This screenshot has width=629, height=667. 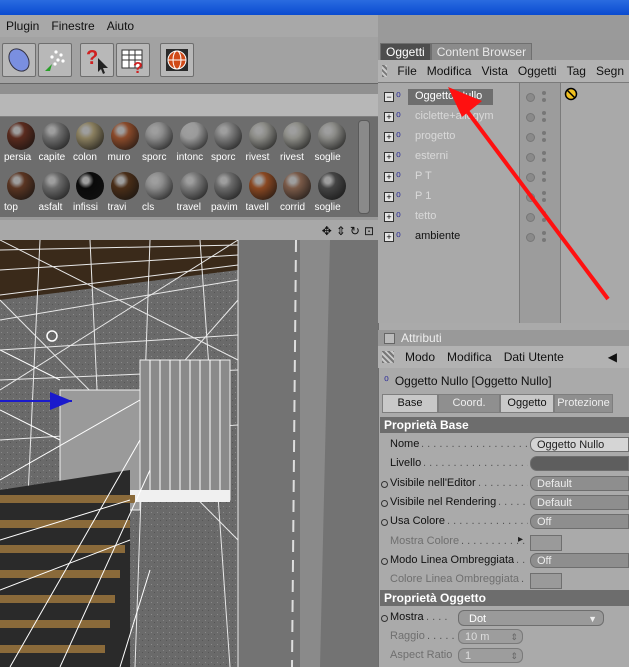 What do you see at coordinates (193, 143) in the screenshot?
I see `material-swatch: intonc` at bounding box center [193, 143].